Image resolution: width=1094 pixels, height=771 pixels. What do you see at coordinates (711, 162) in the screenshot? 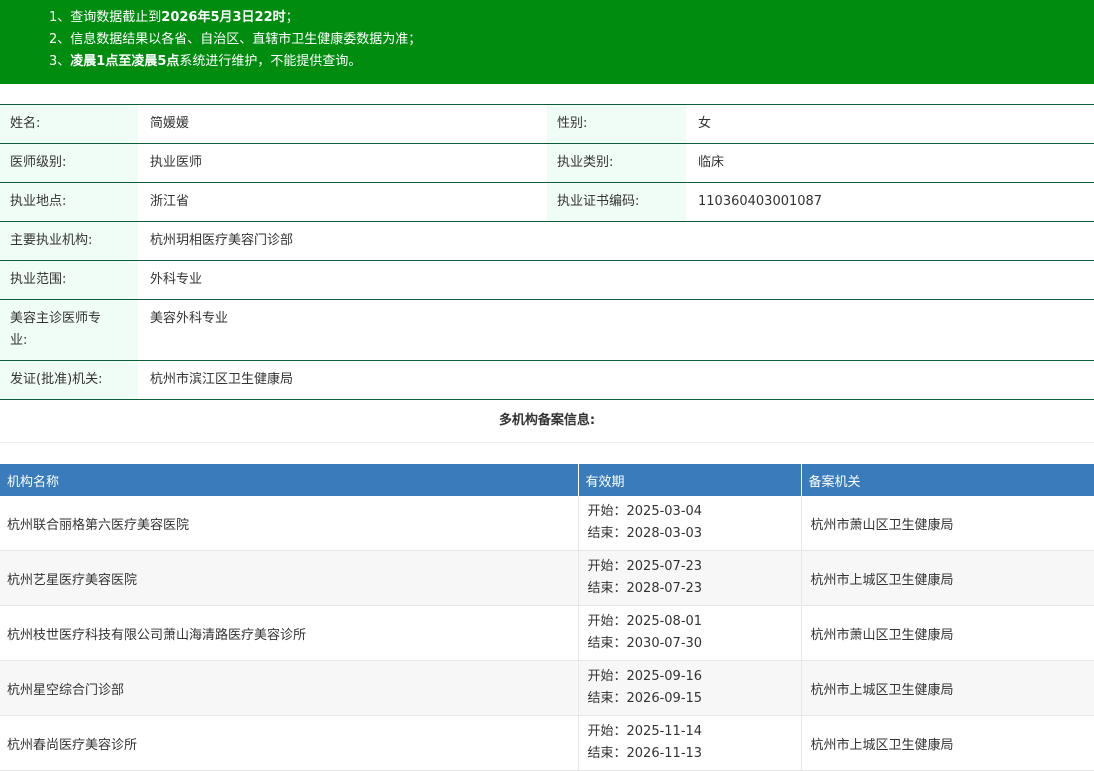
I see `category-value: 临床` at bounding box center [711, 162].